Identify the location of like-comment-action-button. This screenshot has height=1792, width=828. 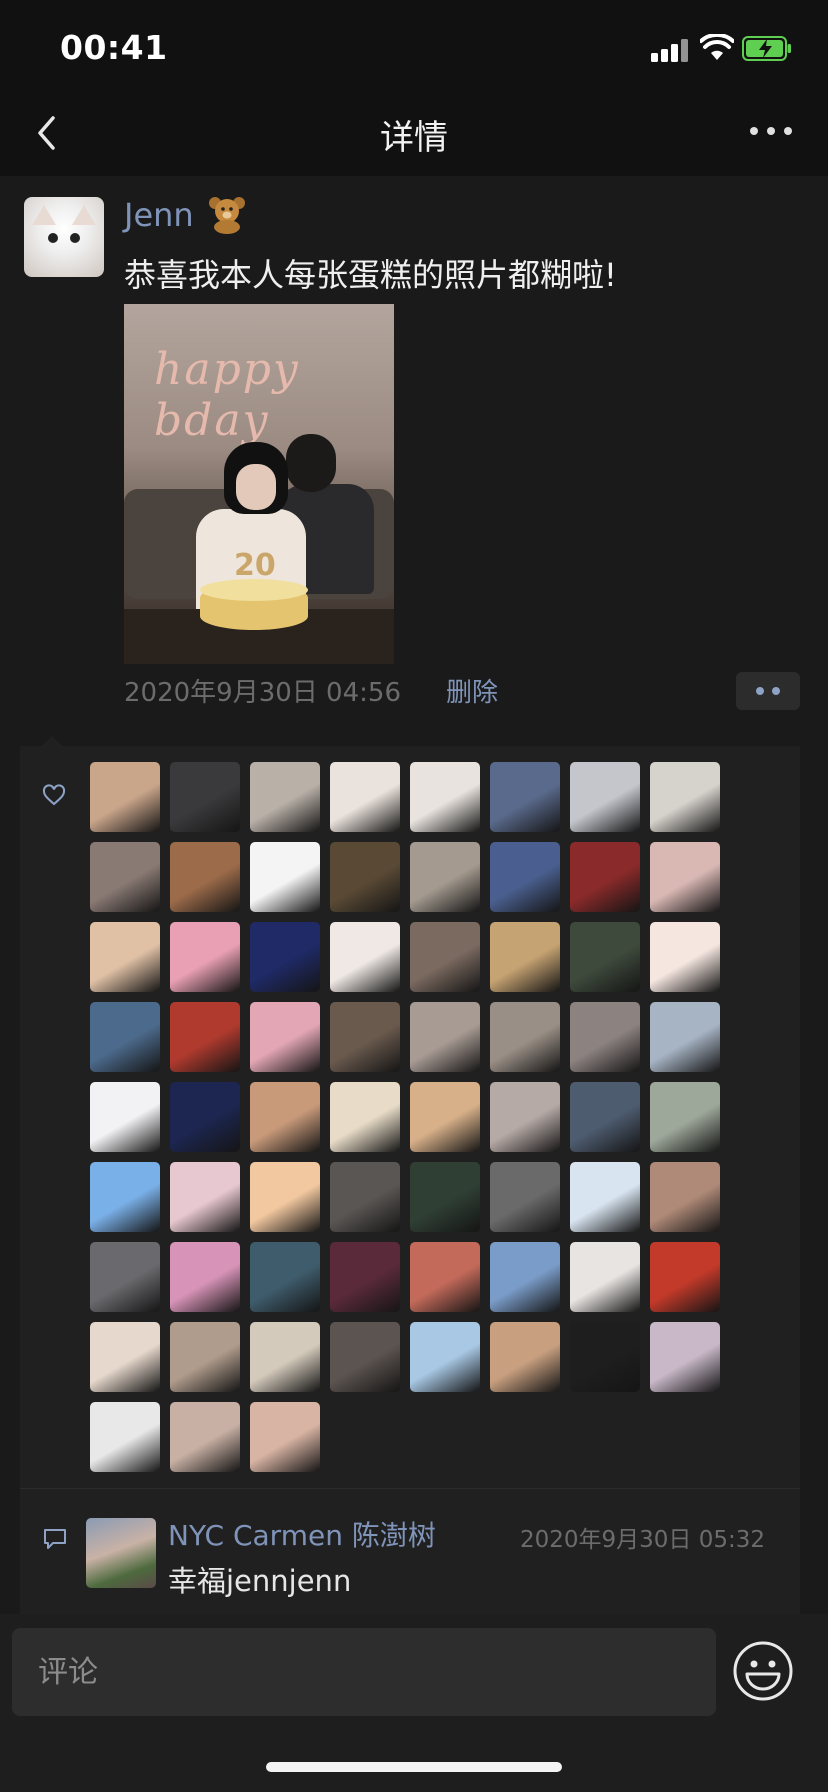
(768, 691).